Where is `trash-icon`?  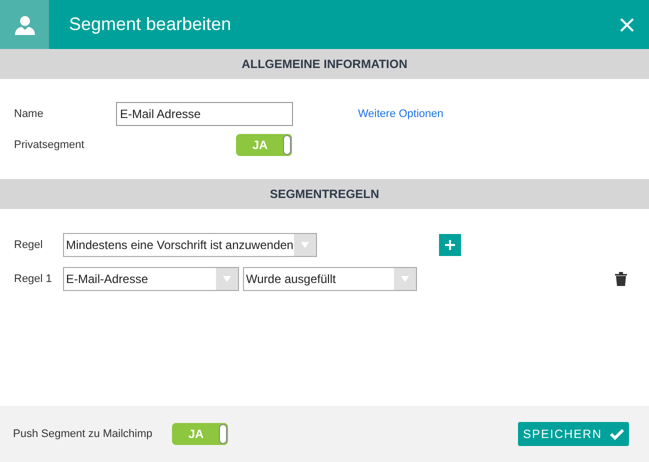
trash-icon is located at coordinates (621, 279).